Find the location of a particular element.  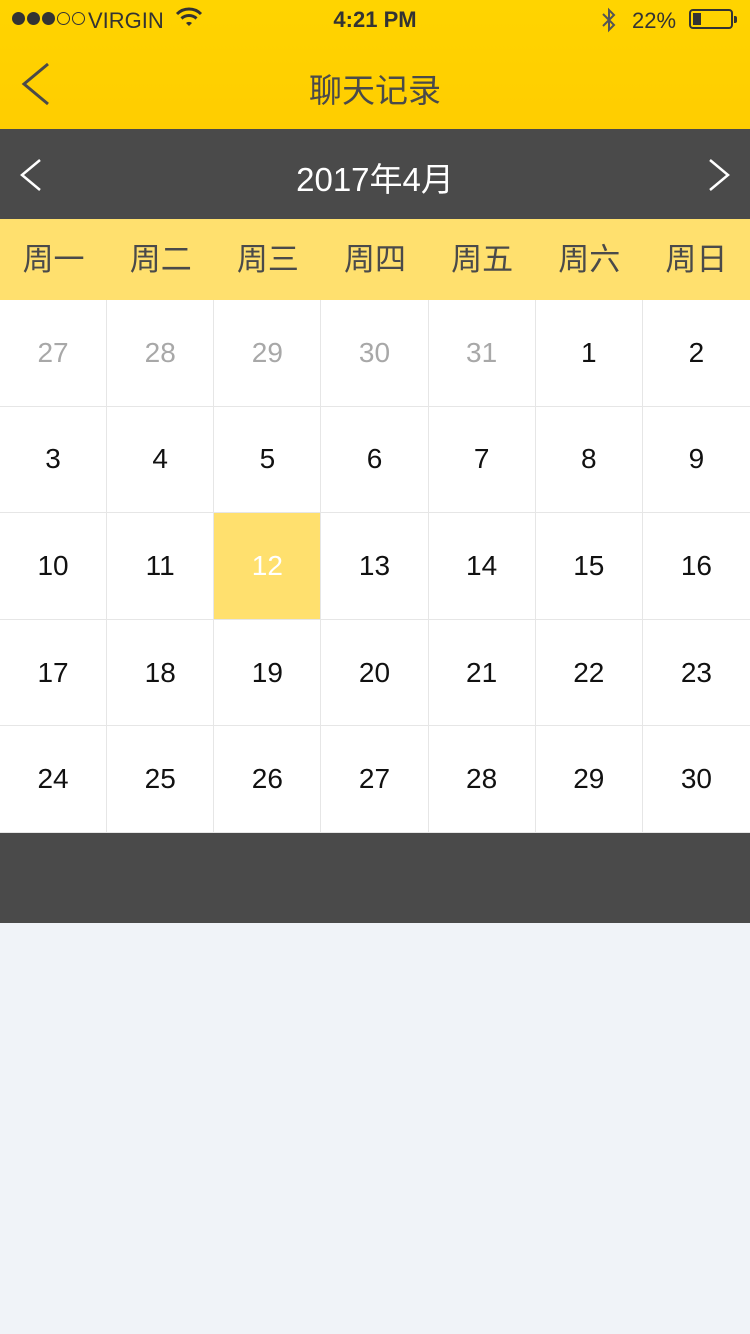

weekday-label: 周五 is located at coordinates (482, 259).